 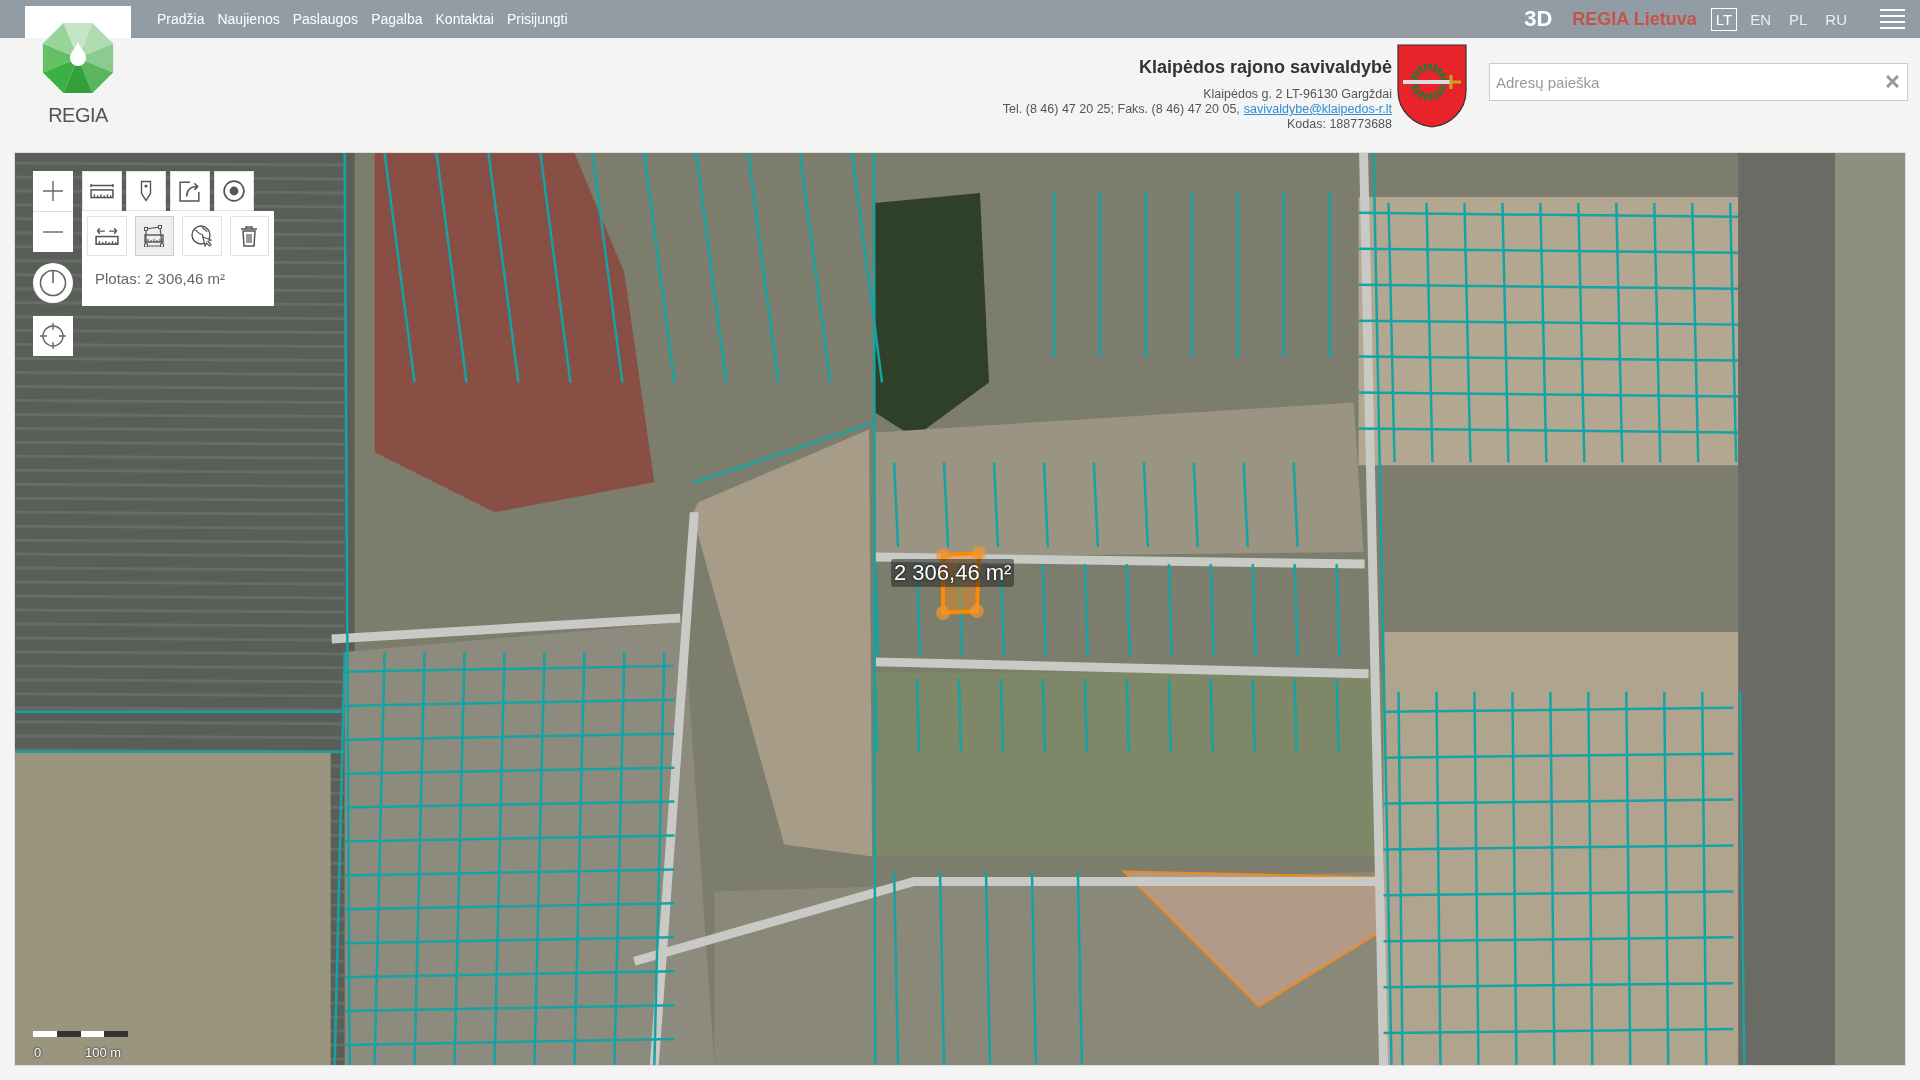 I want to click on address-text: Klaipėdos g. 2 LT-96130 Gargždai, so click(x=1297, y=94).